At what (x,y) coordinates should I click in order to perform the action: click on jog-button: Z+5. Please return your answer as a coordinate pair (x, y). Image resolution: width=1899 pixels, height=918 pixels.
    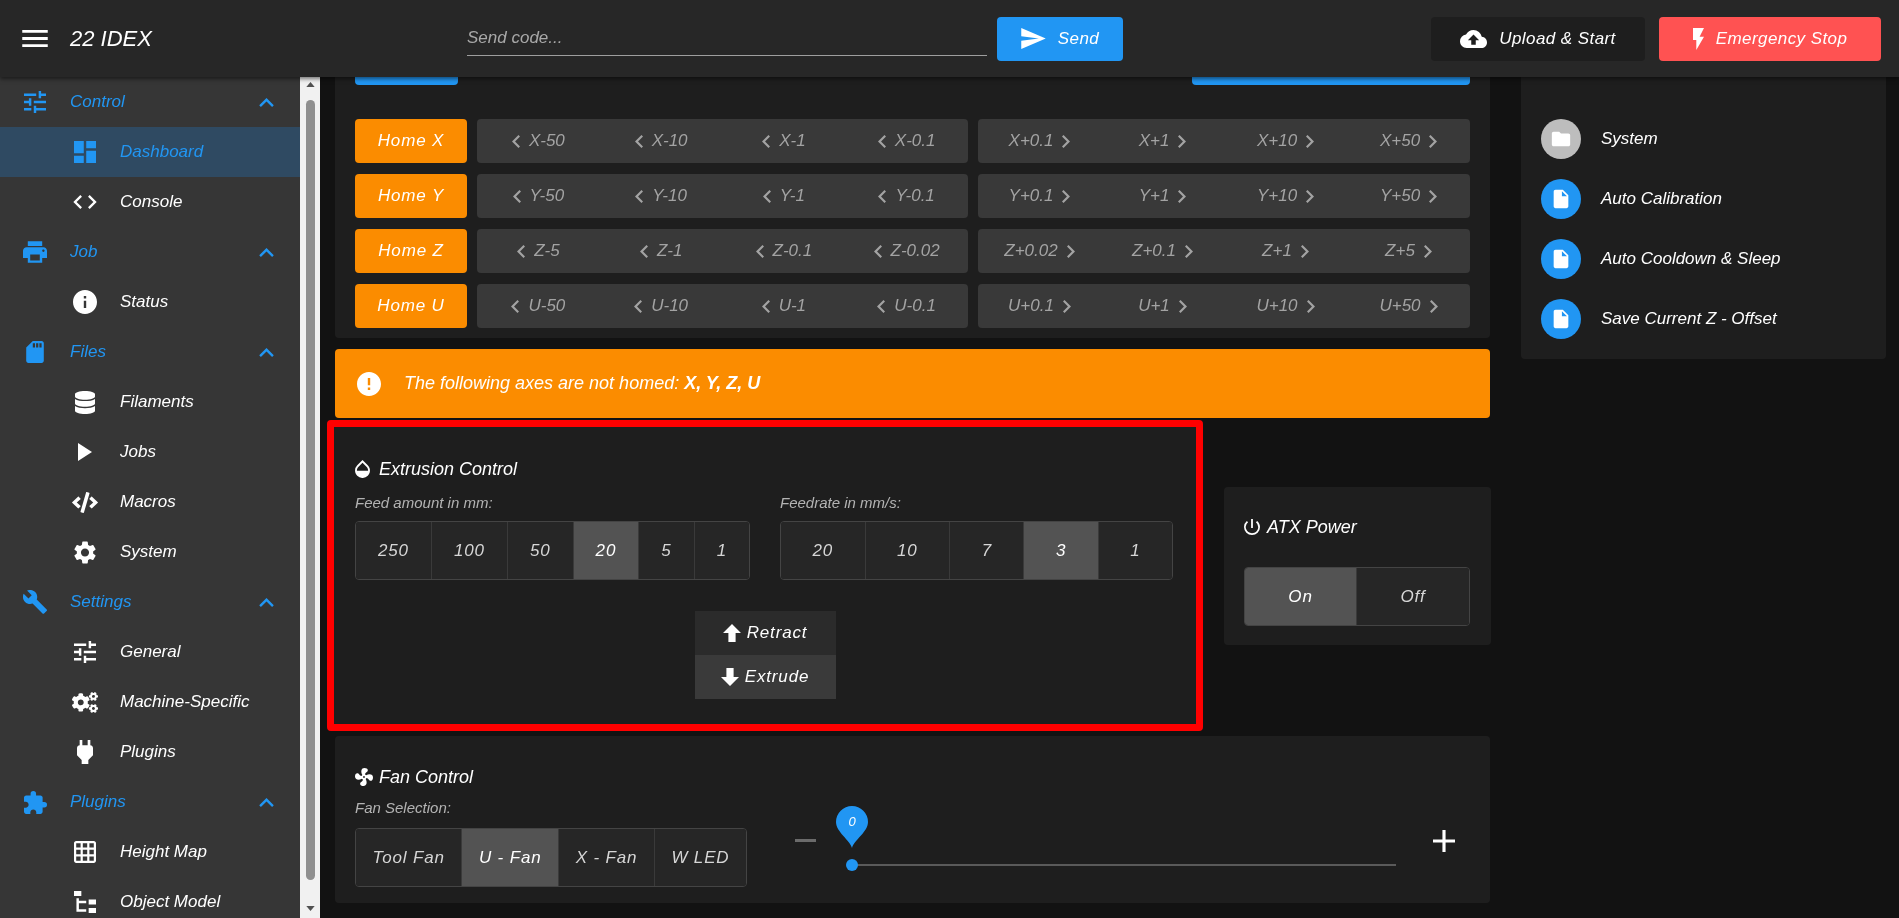
    Looking at the image, I should click on (1408, 251).